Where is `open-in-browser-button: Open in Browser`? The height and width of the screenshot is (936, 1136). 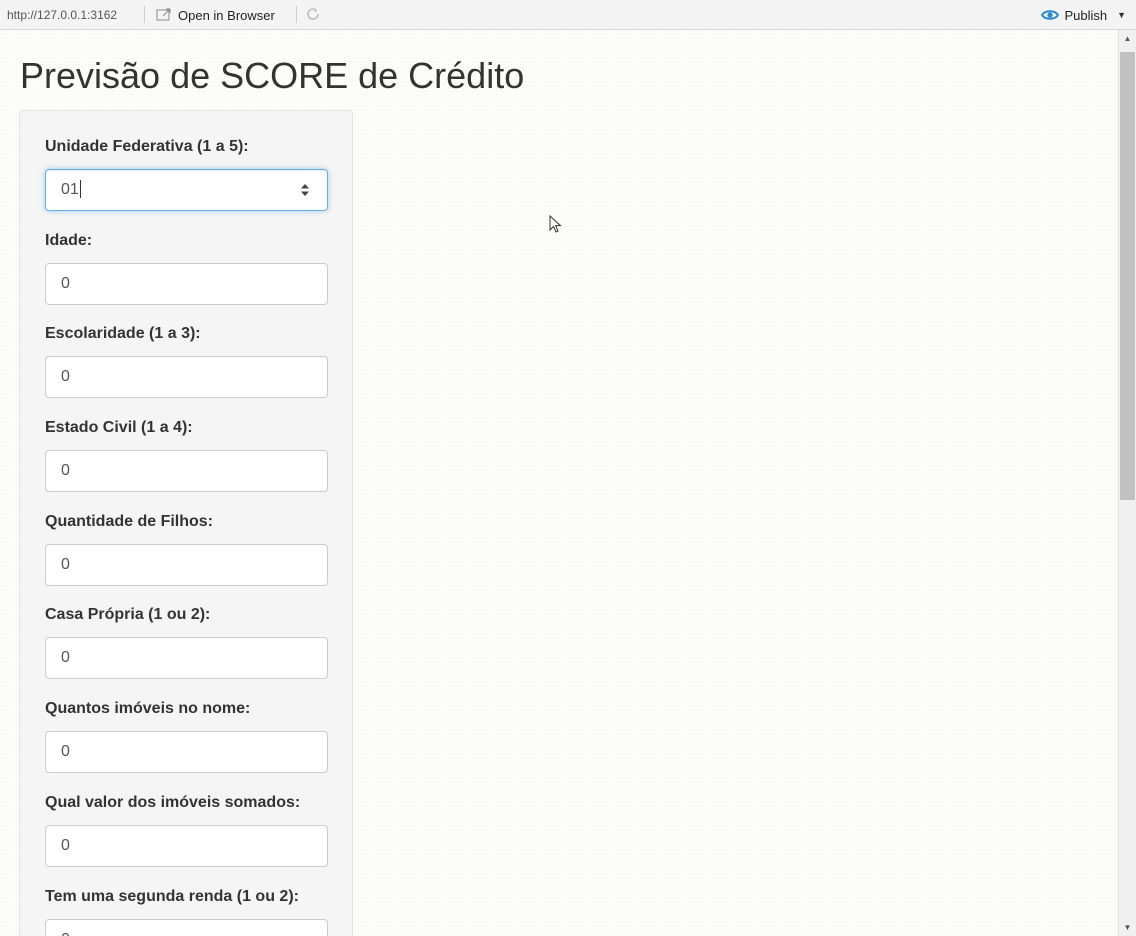
open-in-browser-button: Open in Browser is located at coordinates (215, 15).